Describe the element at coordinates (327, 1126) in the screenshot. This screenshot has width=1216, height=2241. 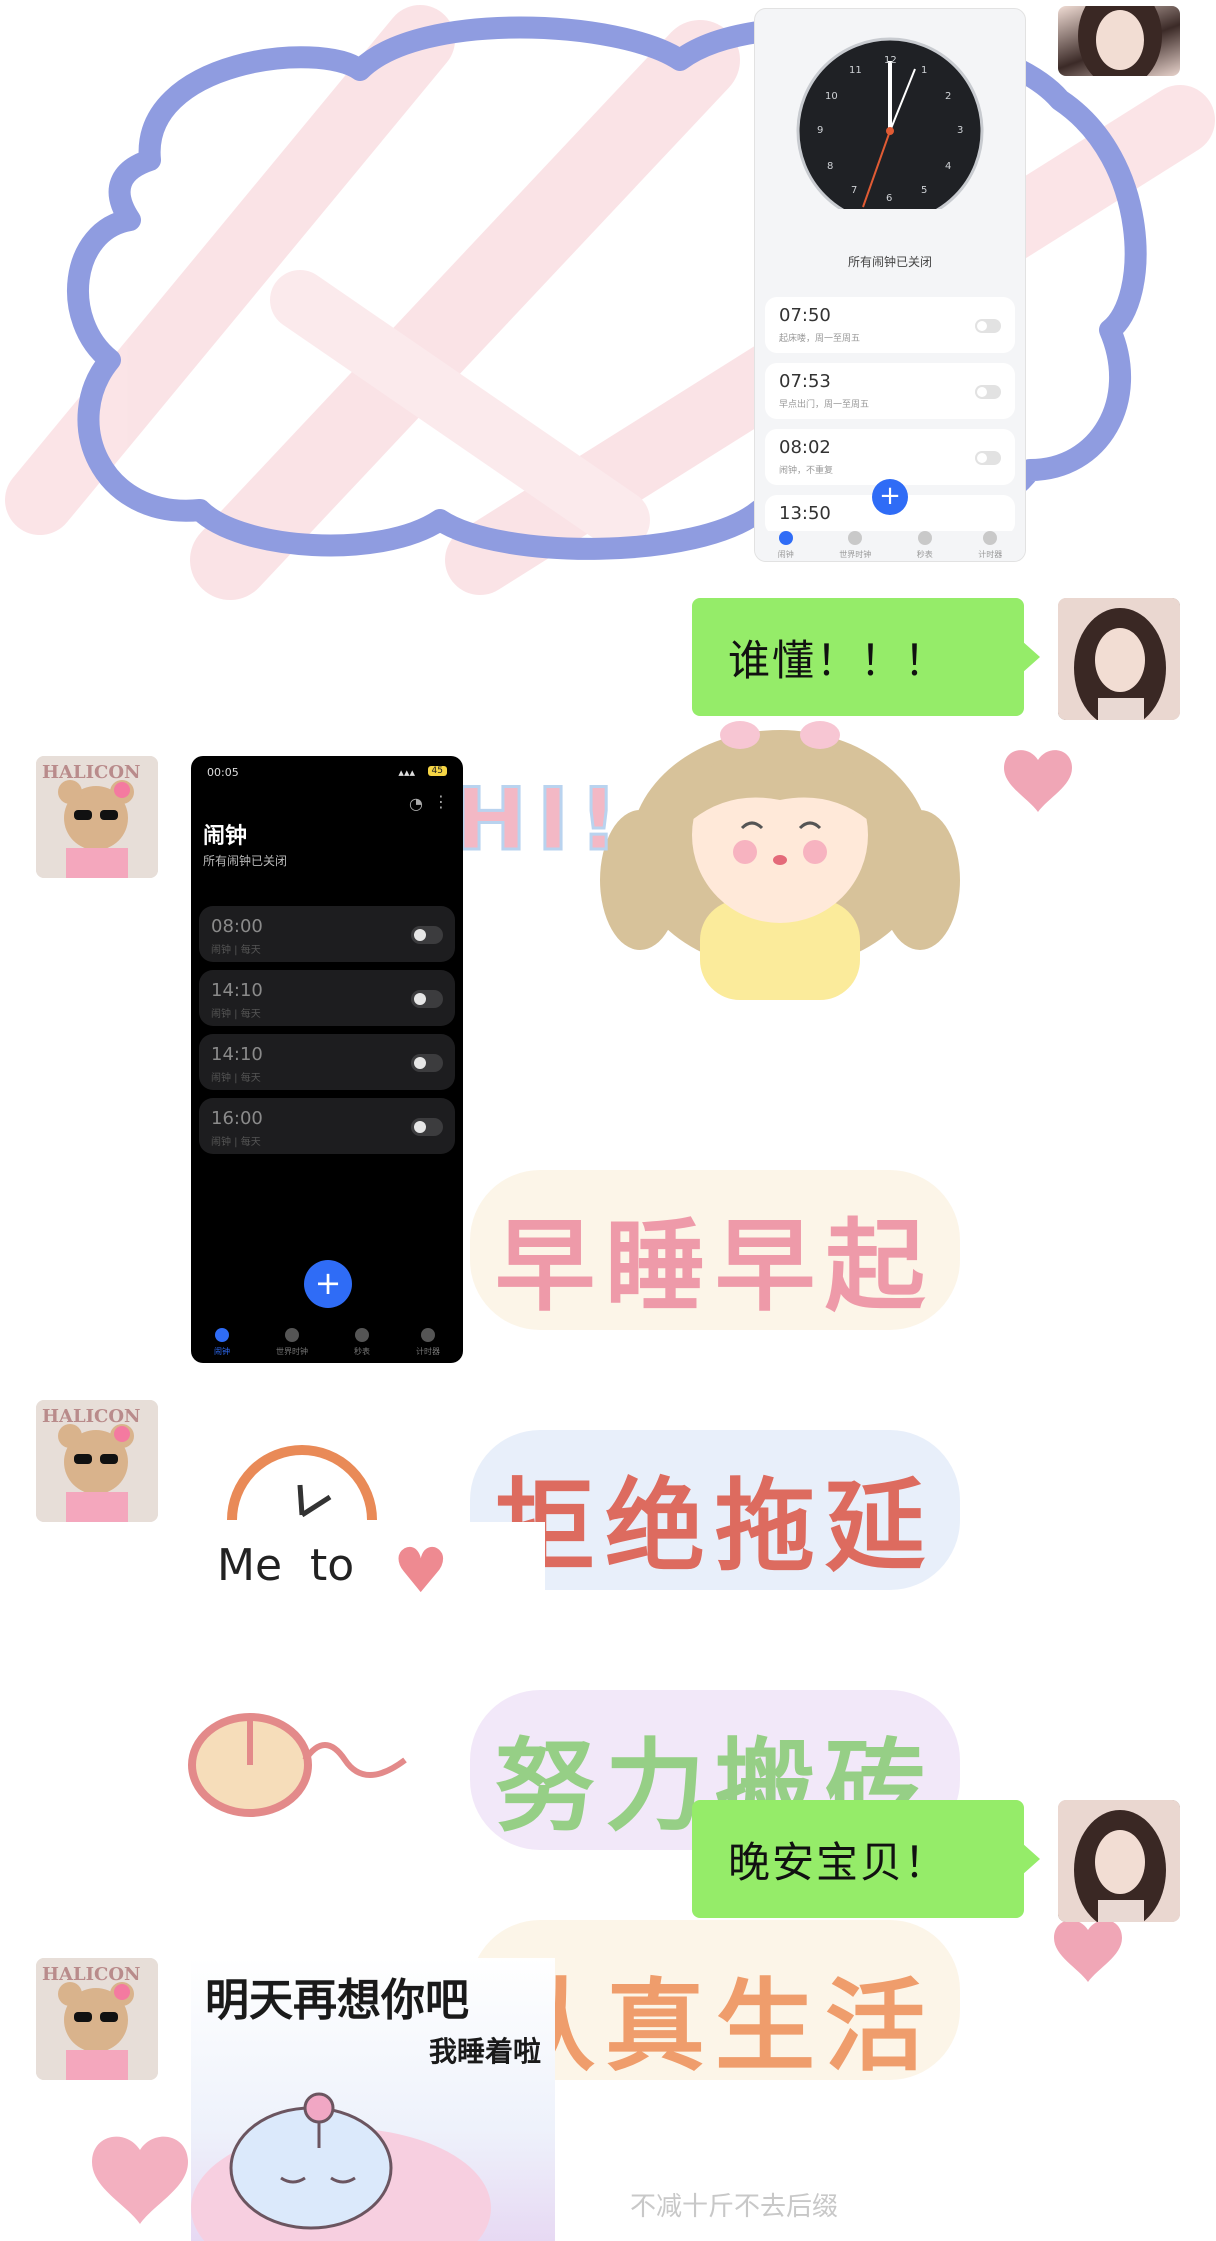
I see `alarm-card: 16:00 闹钟 | 每天` at that location.